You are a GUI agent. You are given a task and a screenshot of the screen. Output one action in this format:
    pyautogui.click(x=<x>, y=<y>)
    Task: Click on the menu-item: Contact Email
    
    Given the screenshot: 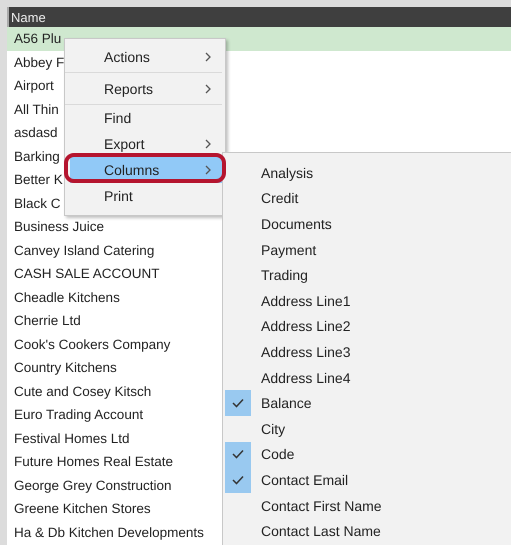 What is the action you would take?
    pyautogui.click(x=367, y=480)
    